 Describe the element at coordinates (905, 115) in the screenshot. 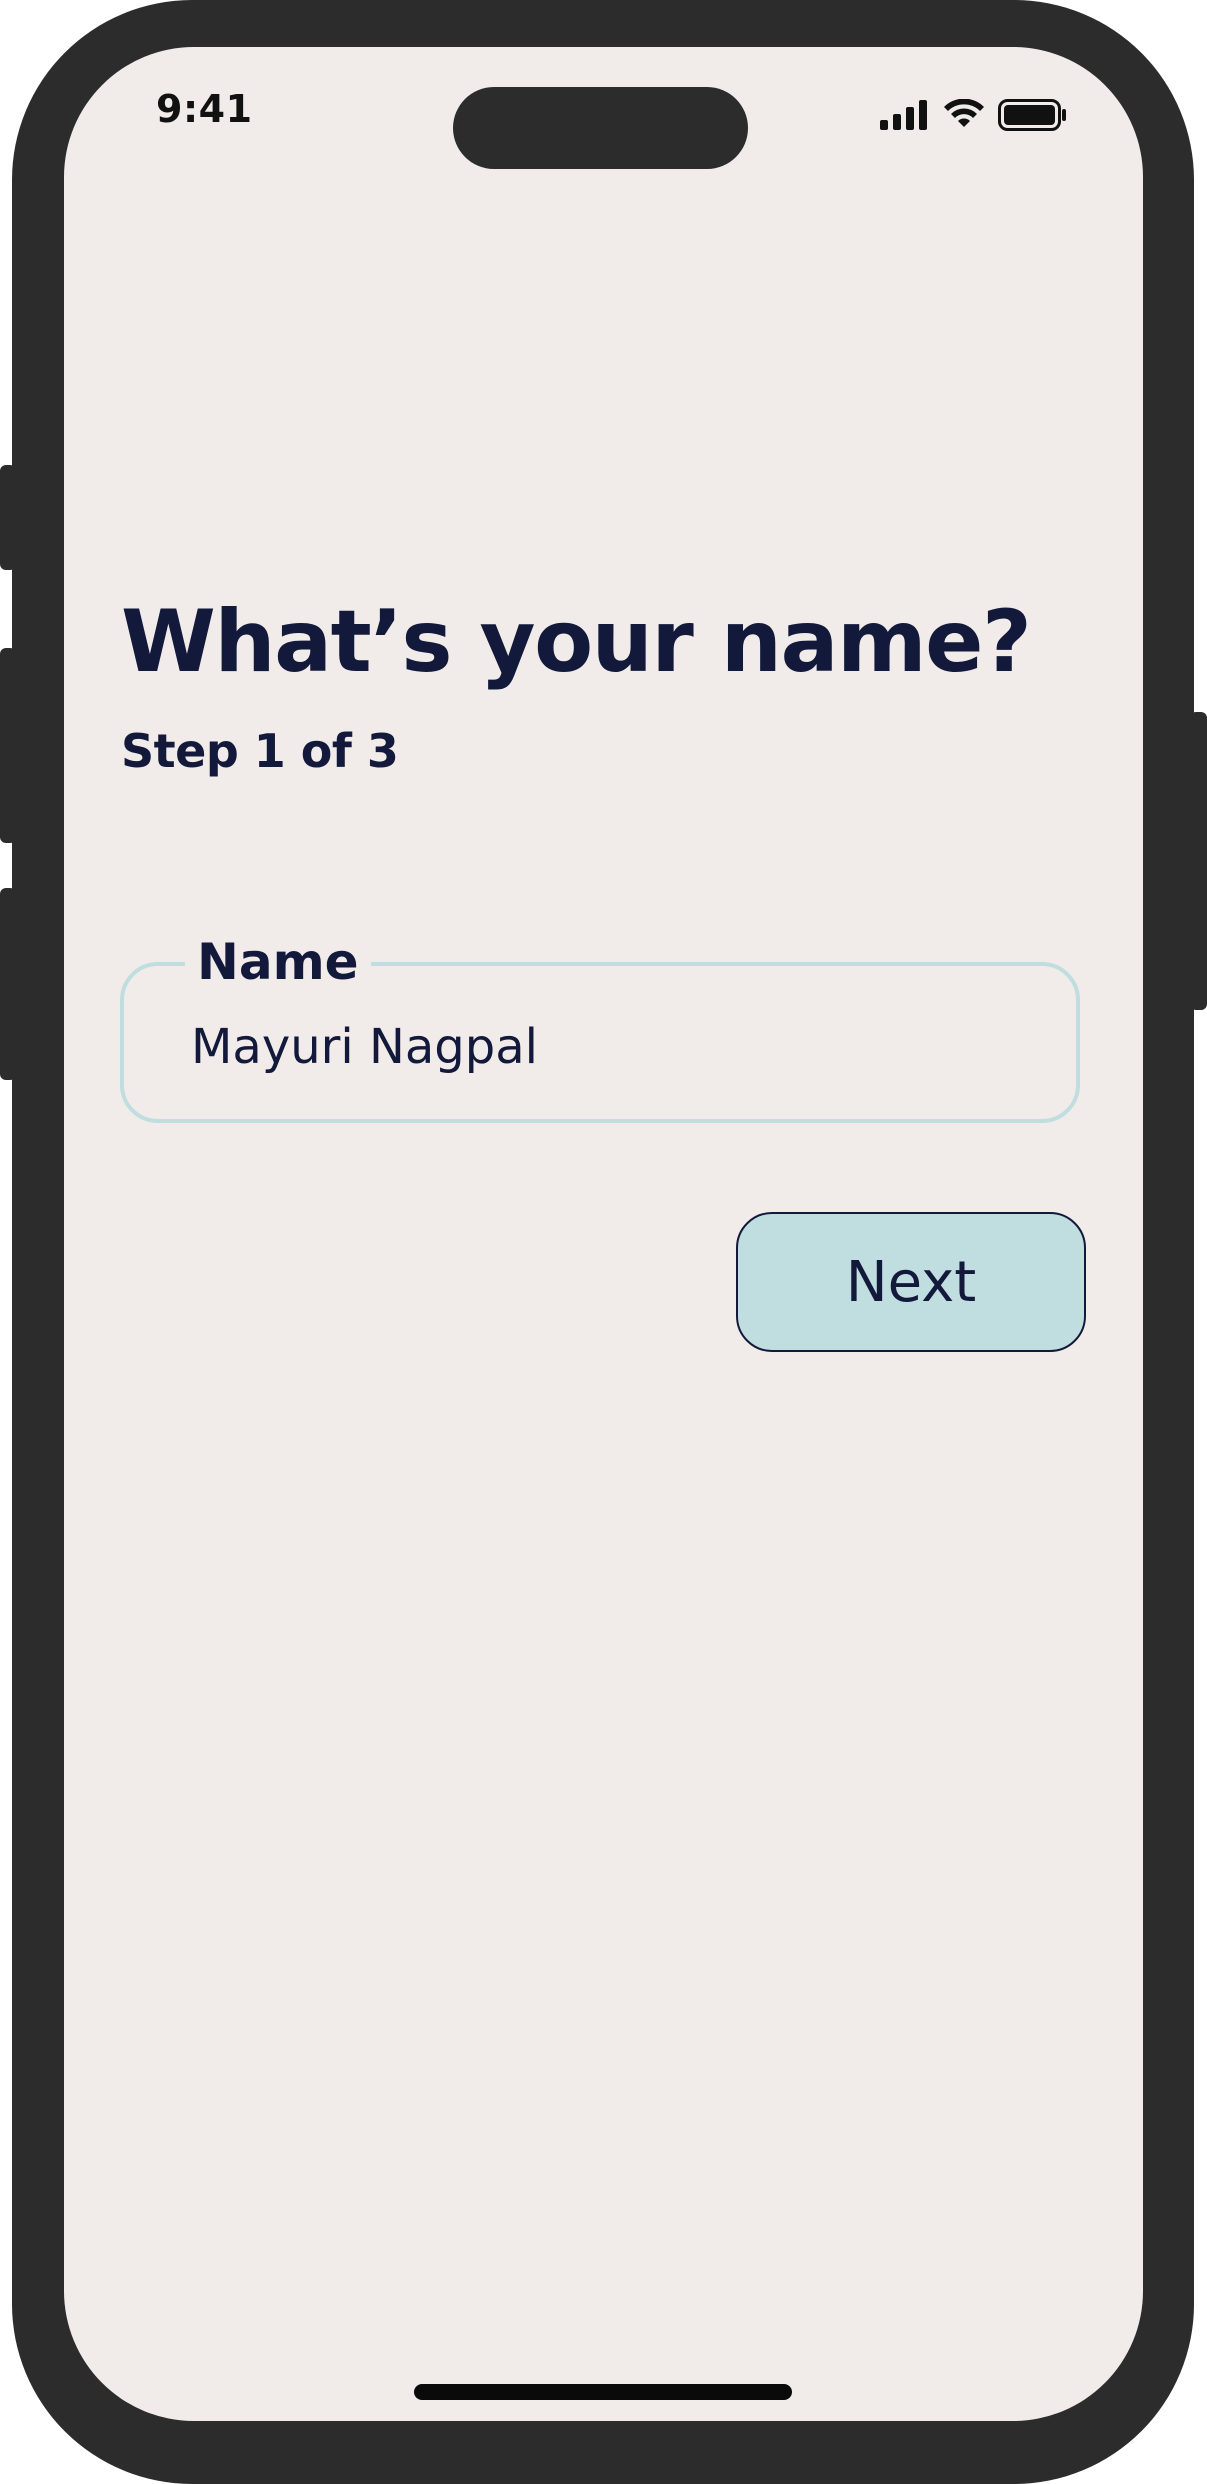

I see `cellular-signal-icon` at that location.